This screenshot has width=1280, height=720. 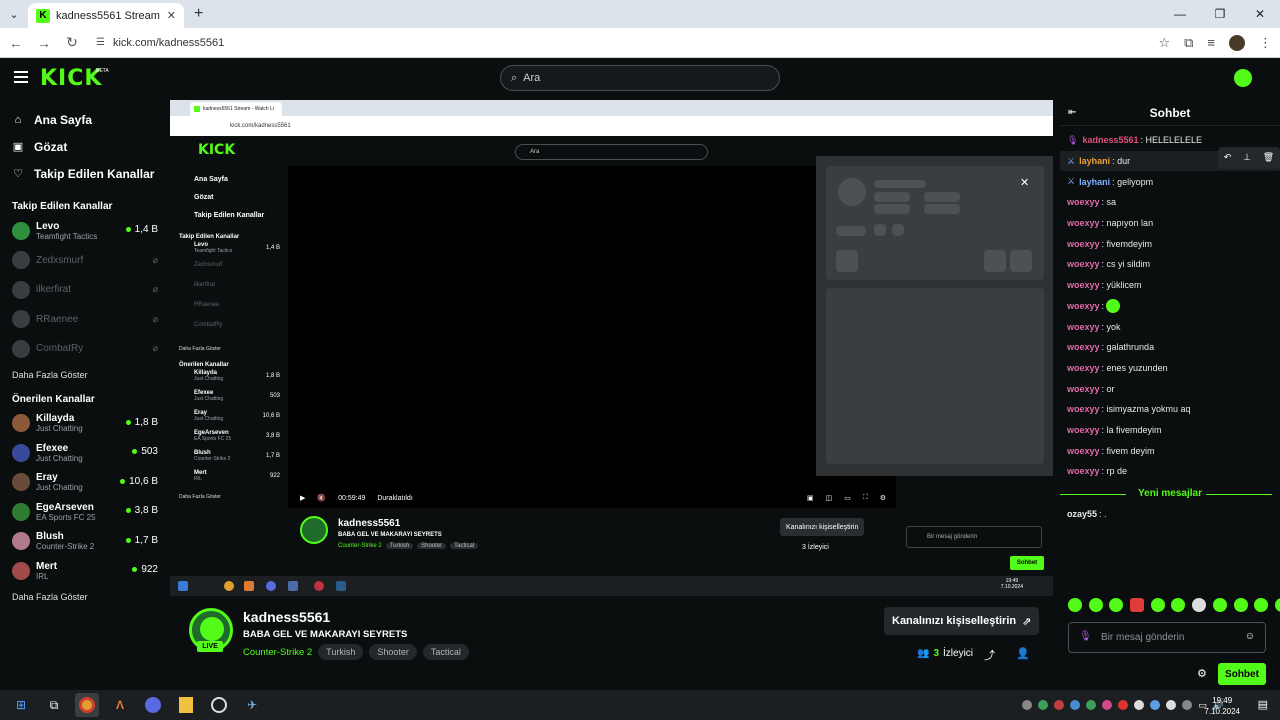 What do you see at coordinates (1211, 42) in the screenshot?
I see `media-control-icon: ≡` at bounding box center [1211, 42].